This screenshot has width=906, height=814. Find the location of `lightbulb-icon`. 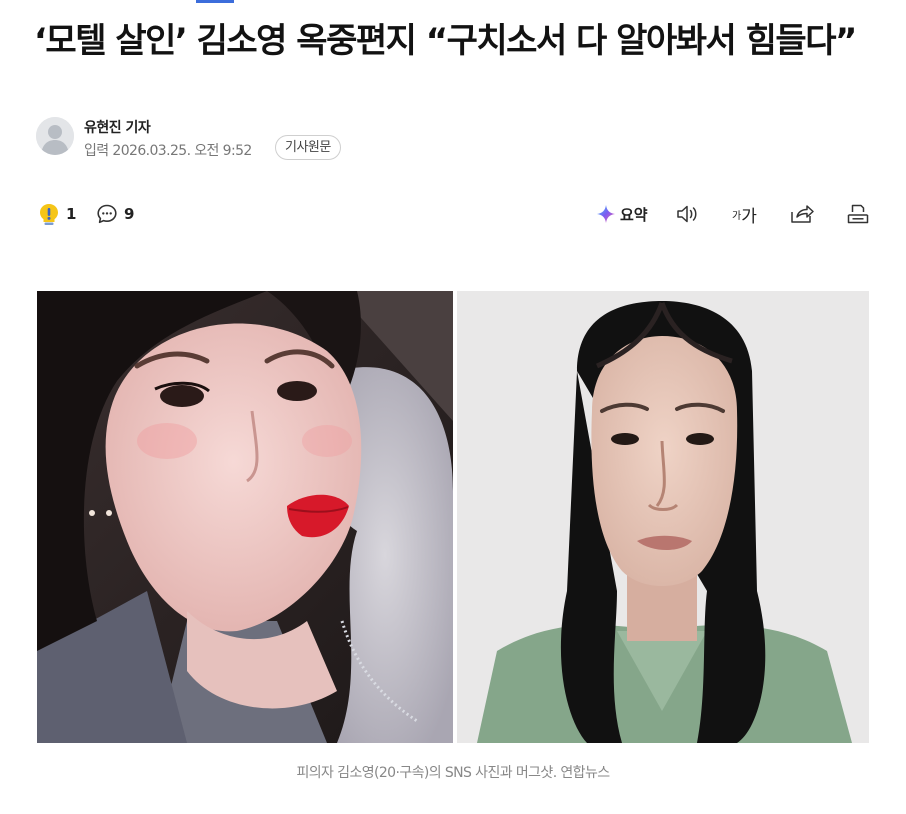

lightbulb-icon is located at coordinates (49, 214).